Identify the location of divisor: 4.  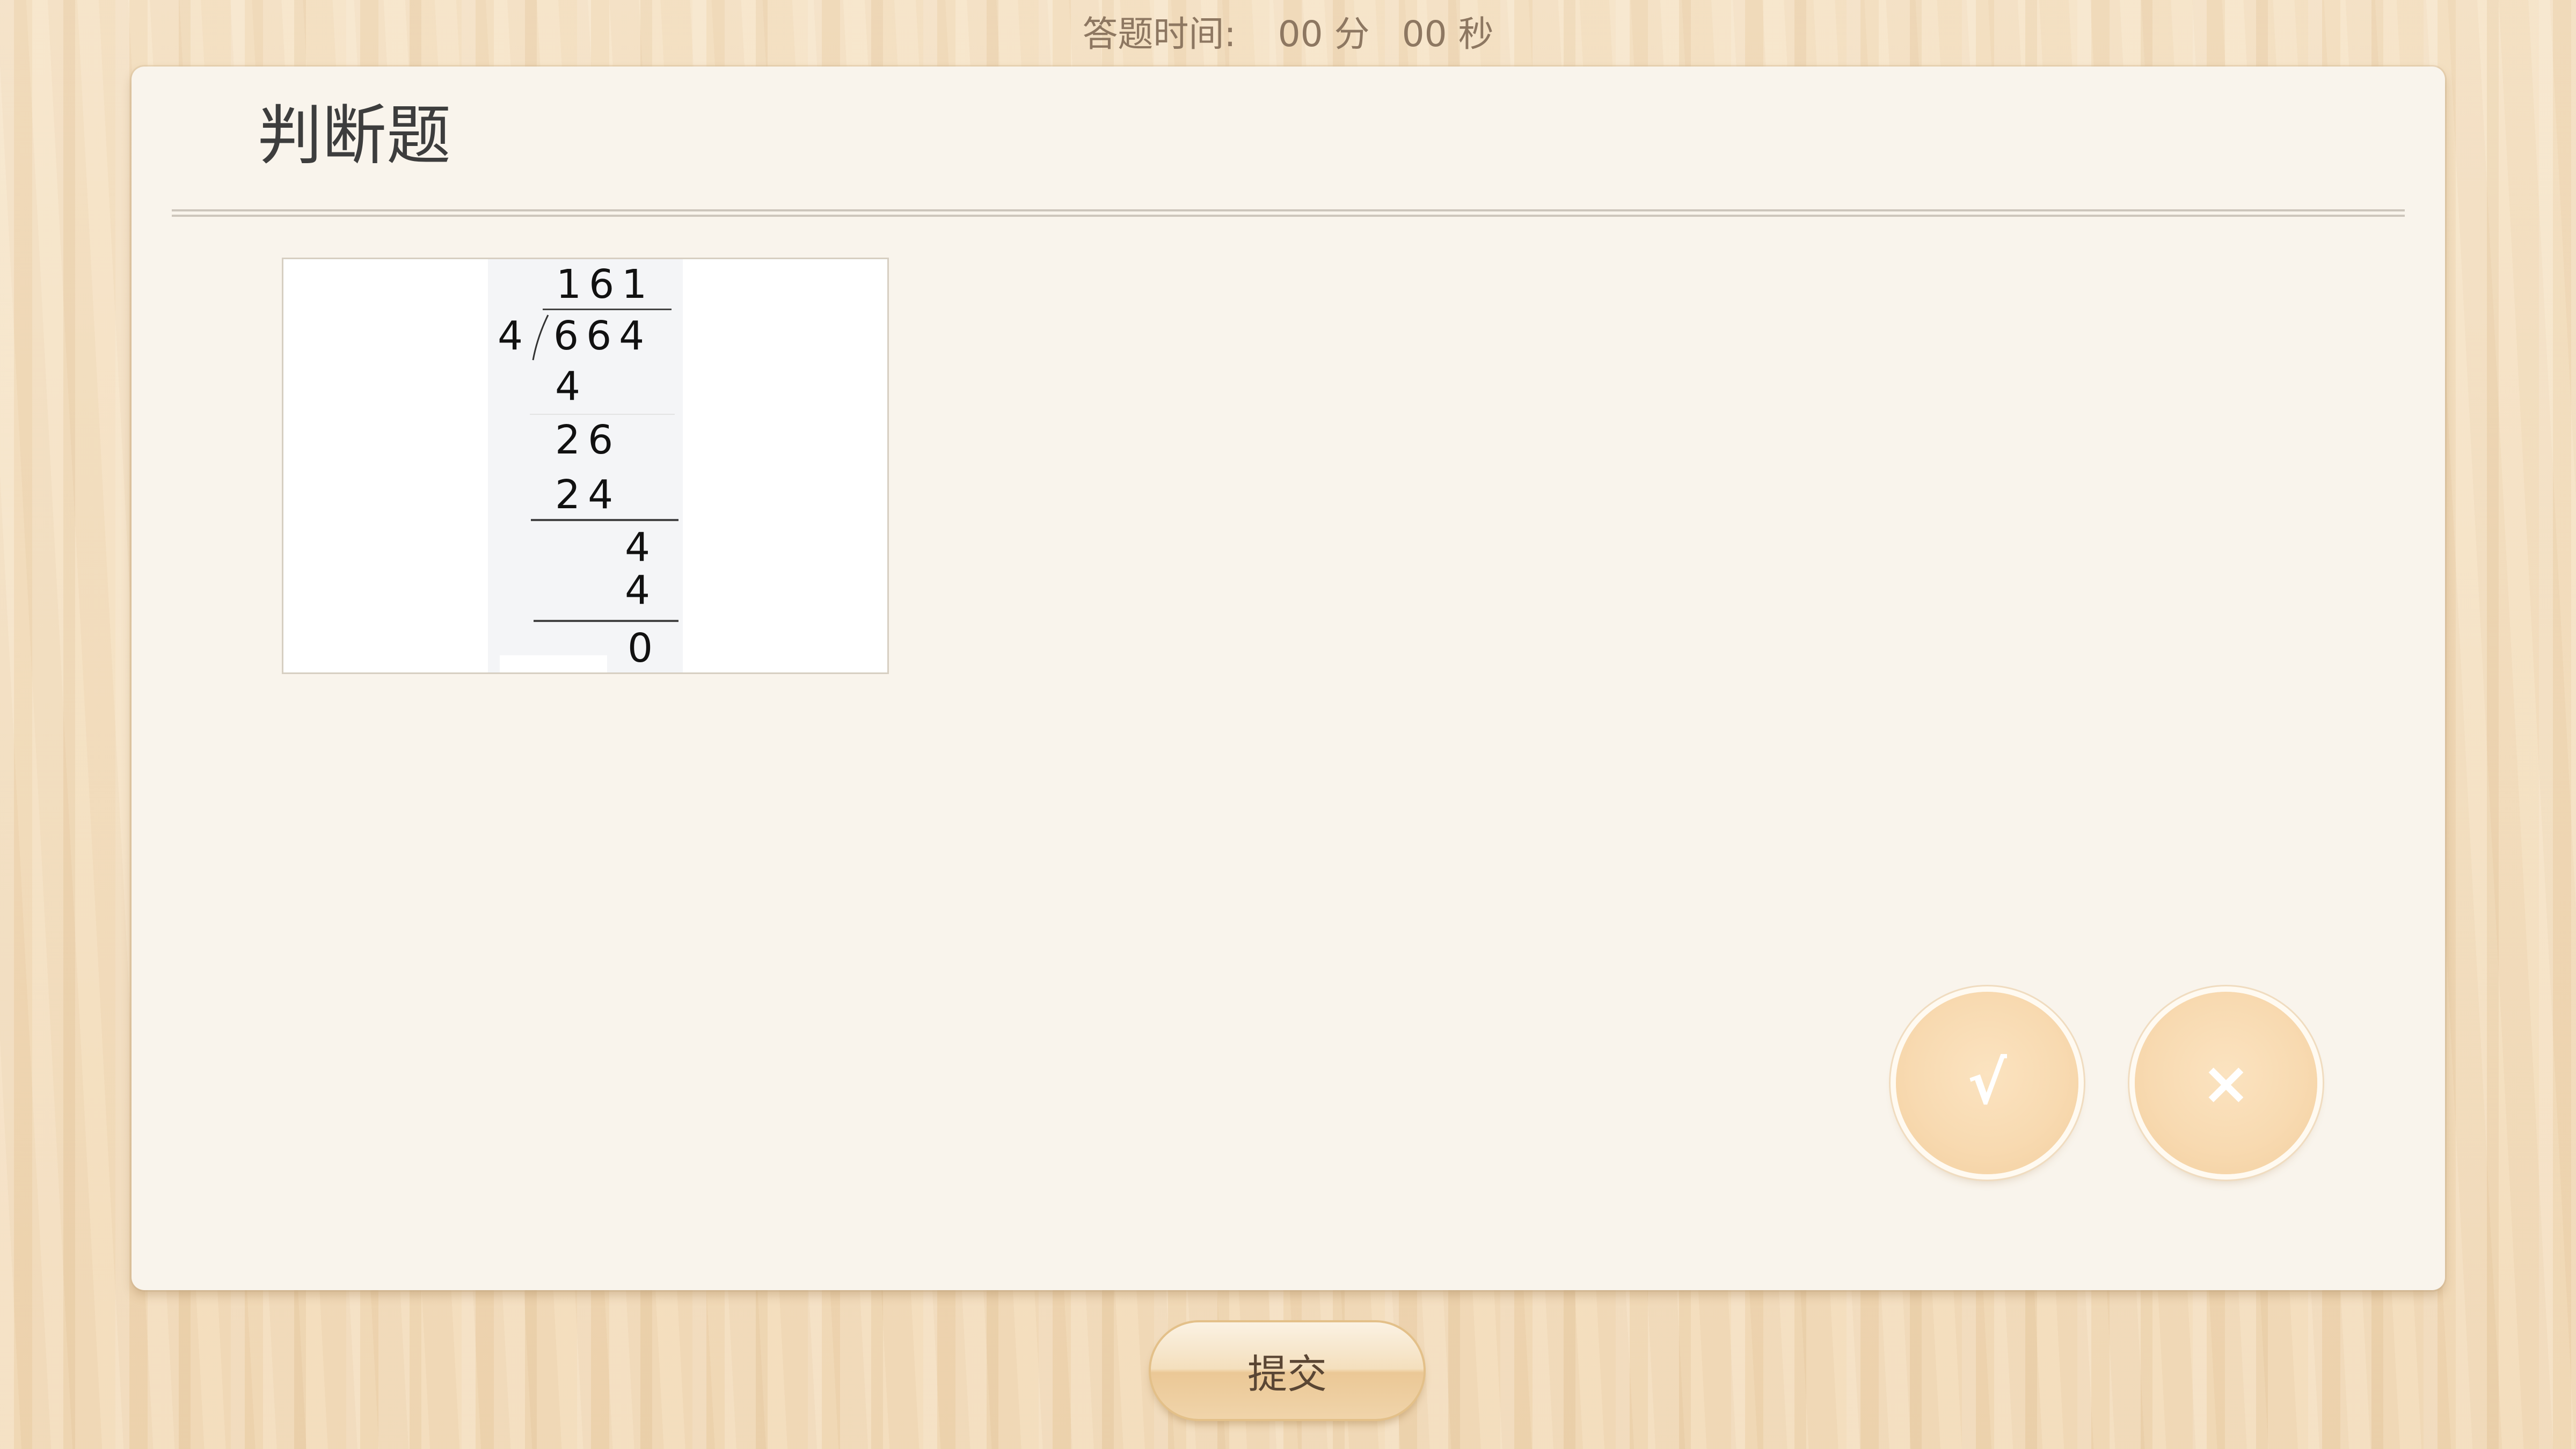
(514, 336).